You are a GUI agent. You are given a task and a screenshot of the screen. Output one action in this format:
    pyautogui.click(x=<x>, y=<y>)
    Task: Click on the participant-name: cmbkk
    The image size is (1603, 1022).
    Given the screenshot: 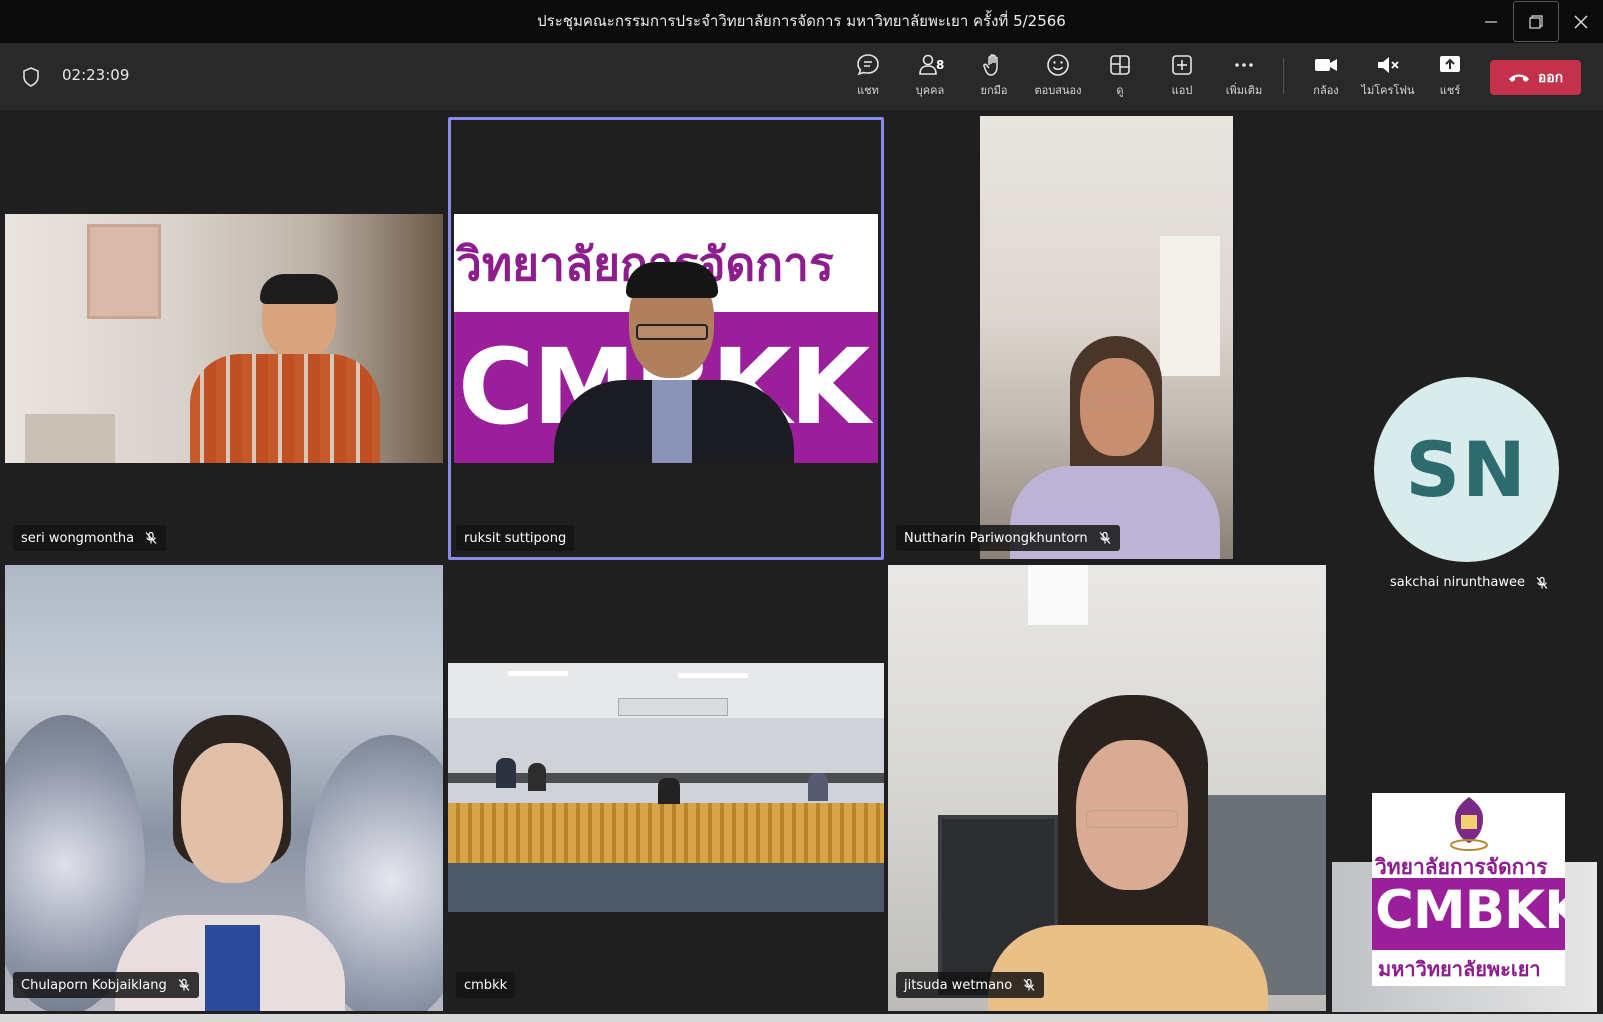 What is the action you would take?
    pyautogui.click(x=486, y=985)
    